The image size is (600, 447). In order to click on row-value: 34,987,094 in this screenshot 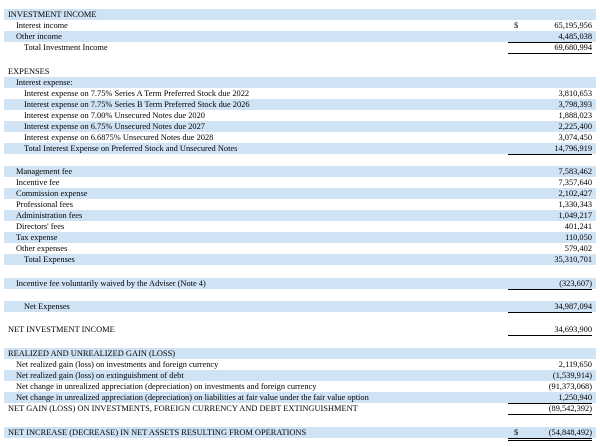, I will do `click(550, 307)`.